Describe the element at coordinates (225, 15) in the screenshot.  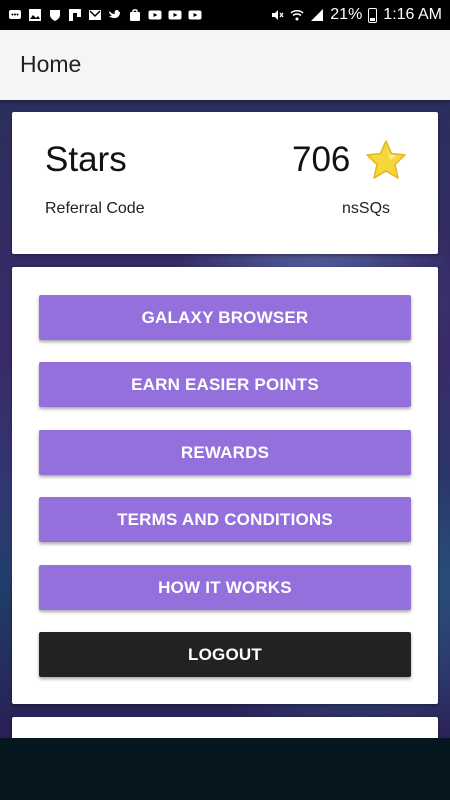
I see `status-bar: 21% 1:16 AM` at that location.